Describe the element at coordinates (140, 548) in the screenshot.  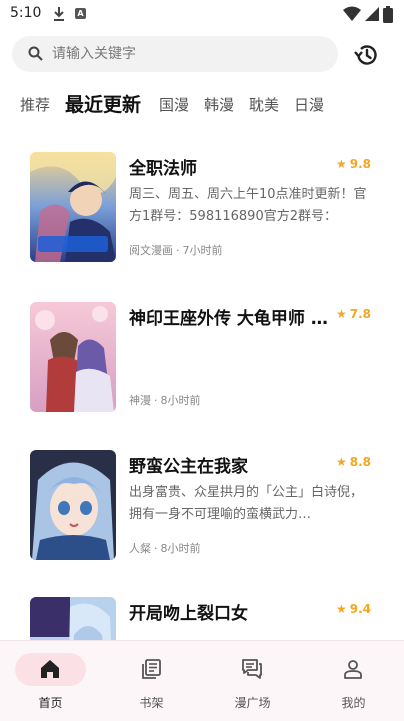
I see `comic-source: 人粲` at that location.